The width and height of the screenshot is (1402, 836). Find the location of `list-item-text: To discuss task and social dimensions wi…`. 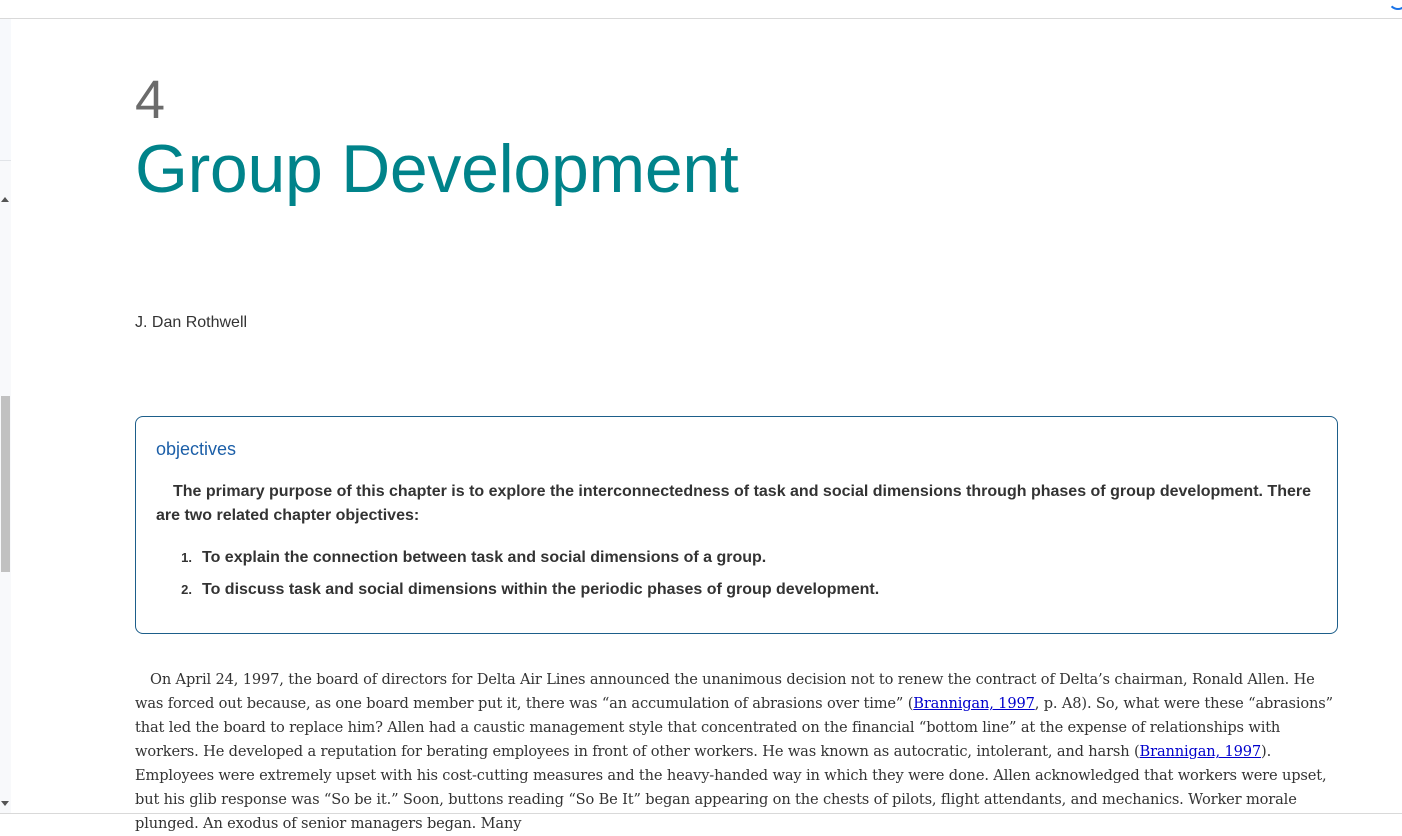

list-item-text: To discuss task and social dimensions wi… is located at coordinates (541, 589).